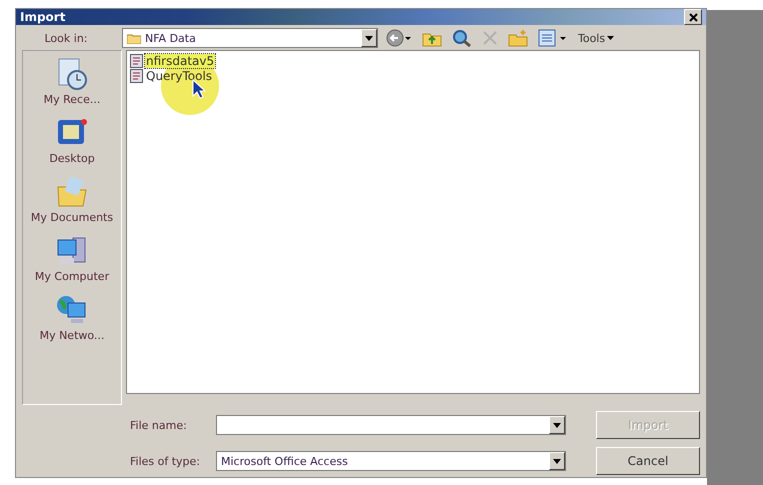  I want to click on file-name-field, so click(391, 425).